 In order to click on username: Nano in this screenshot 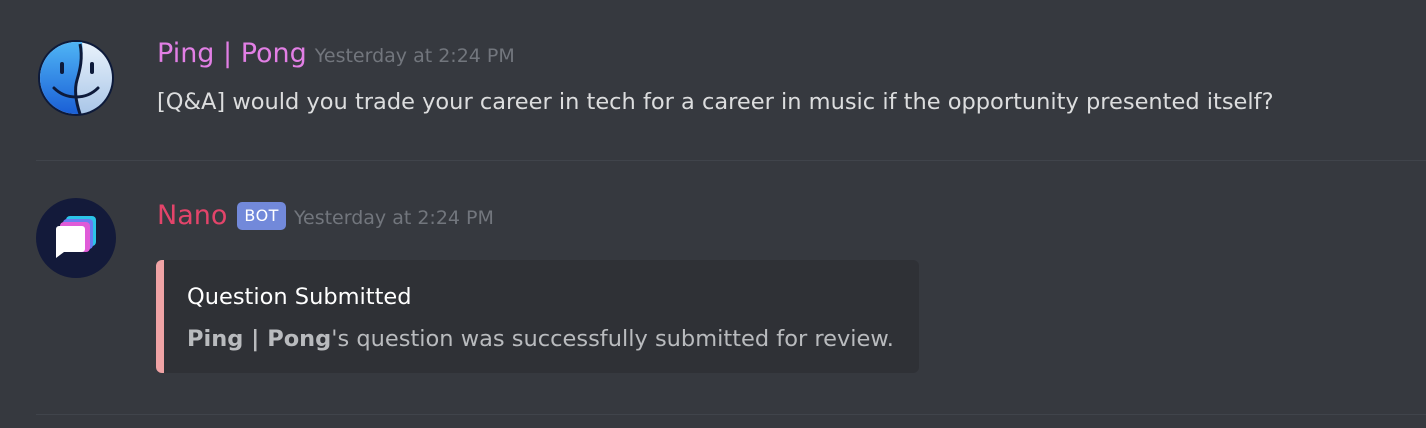, I will do `click(192, 215)`.